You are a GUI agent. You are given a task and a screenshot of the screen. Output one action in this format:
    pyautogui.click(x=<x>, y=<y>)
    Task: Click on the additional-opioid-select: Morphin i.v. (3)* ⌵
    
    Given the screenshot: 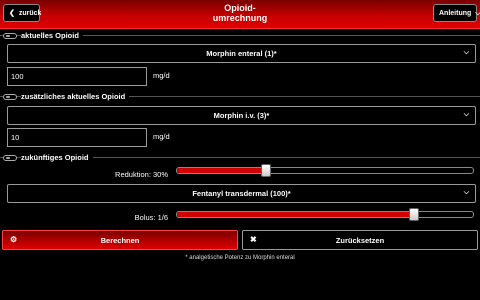 What is the action you would take?
    pyautogui.click(x=241, y=115)
    